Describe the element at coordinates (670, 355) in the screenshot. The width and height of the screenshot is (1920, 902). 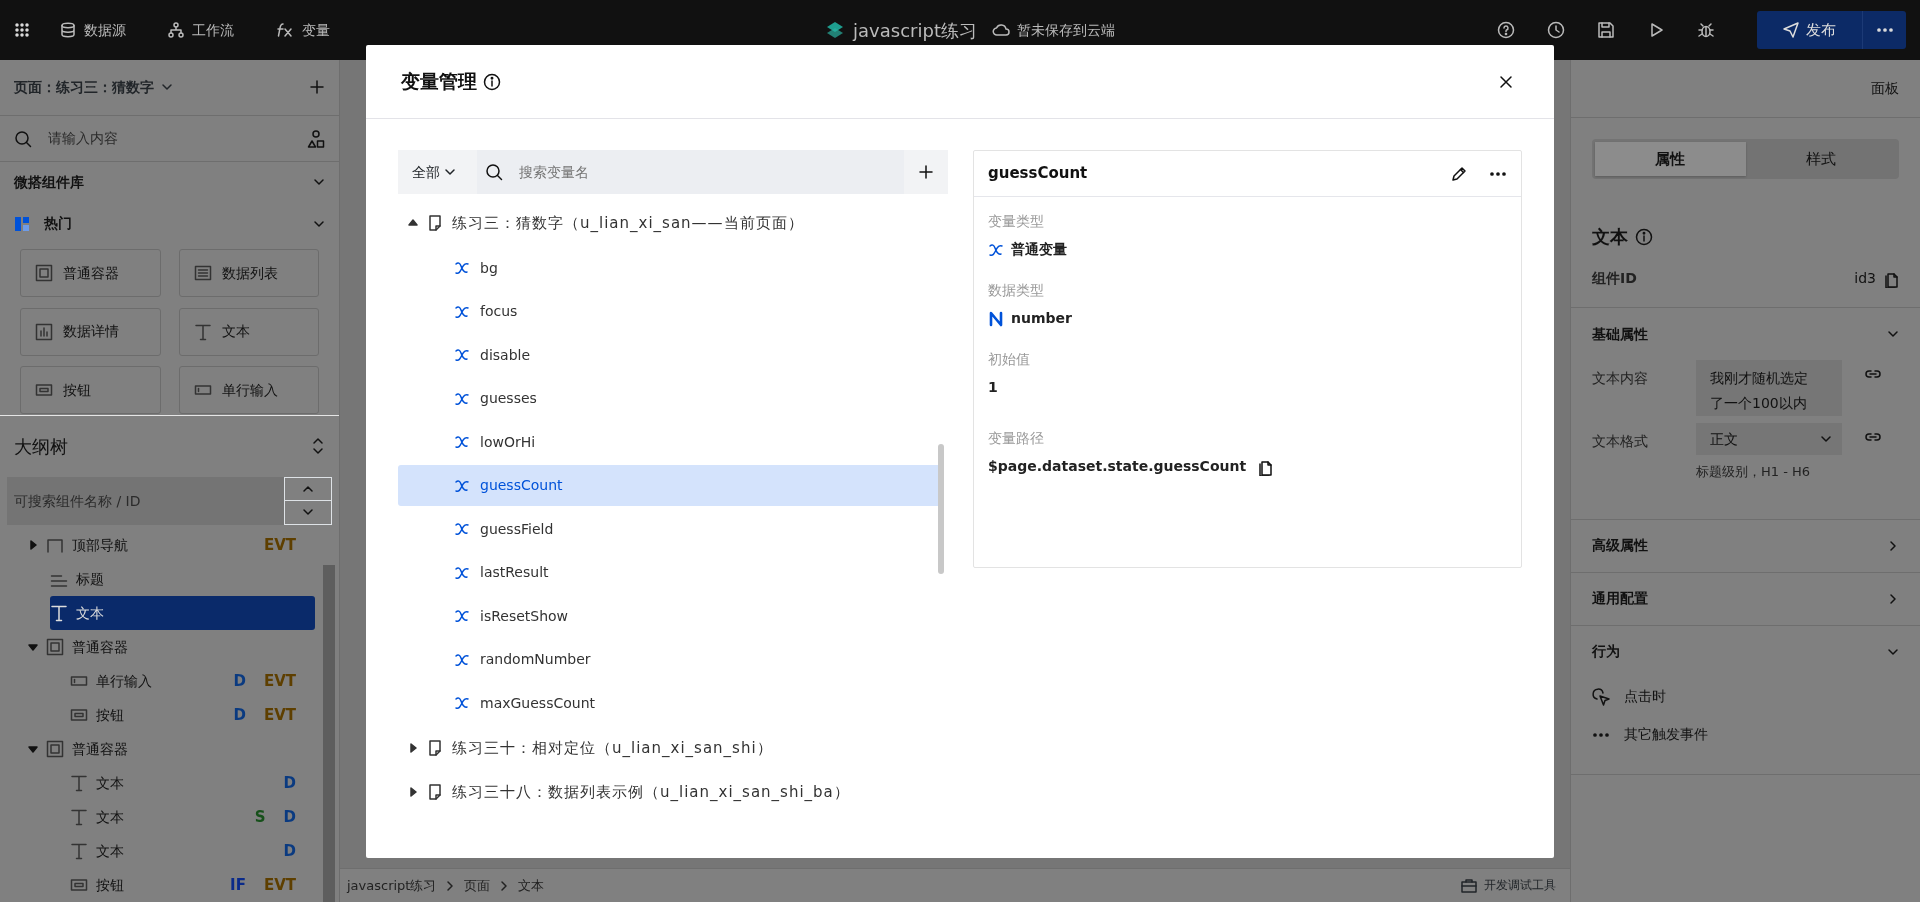
I see `variable-item: disable` at that location.